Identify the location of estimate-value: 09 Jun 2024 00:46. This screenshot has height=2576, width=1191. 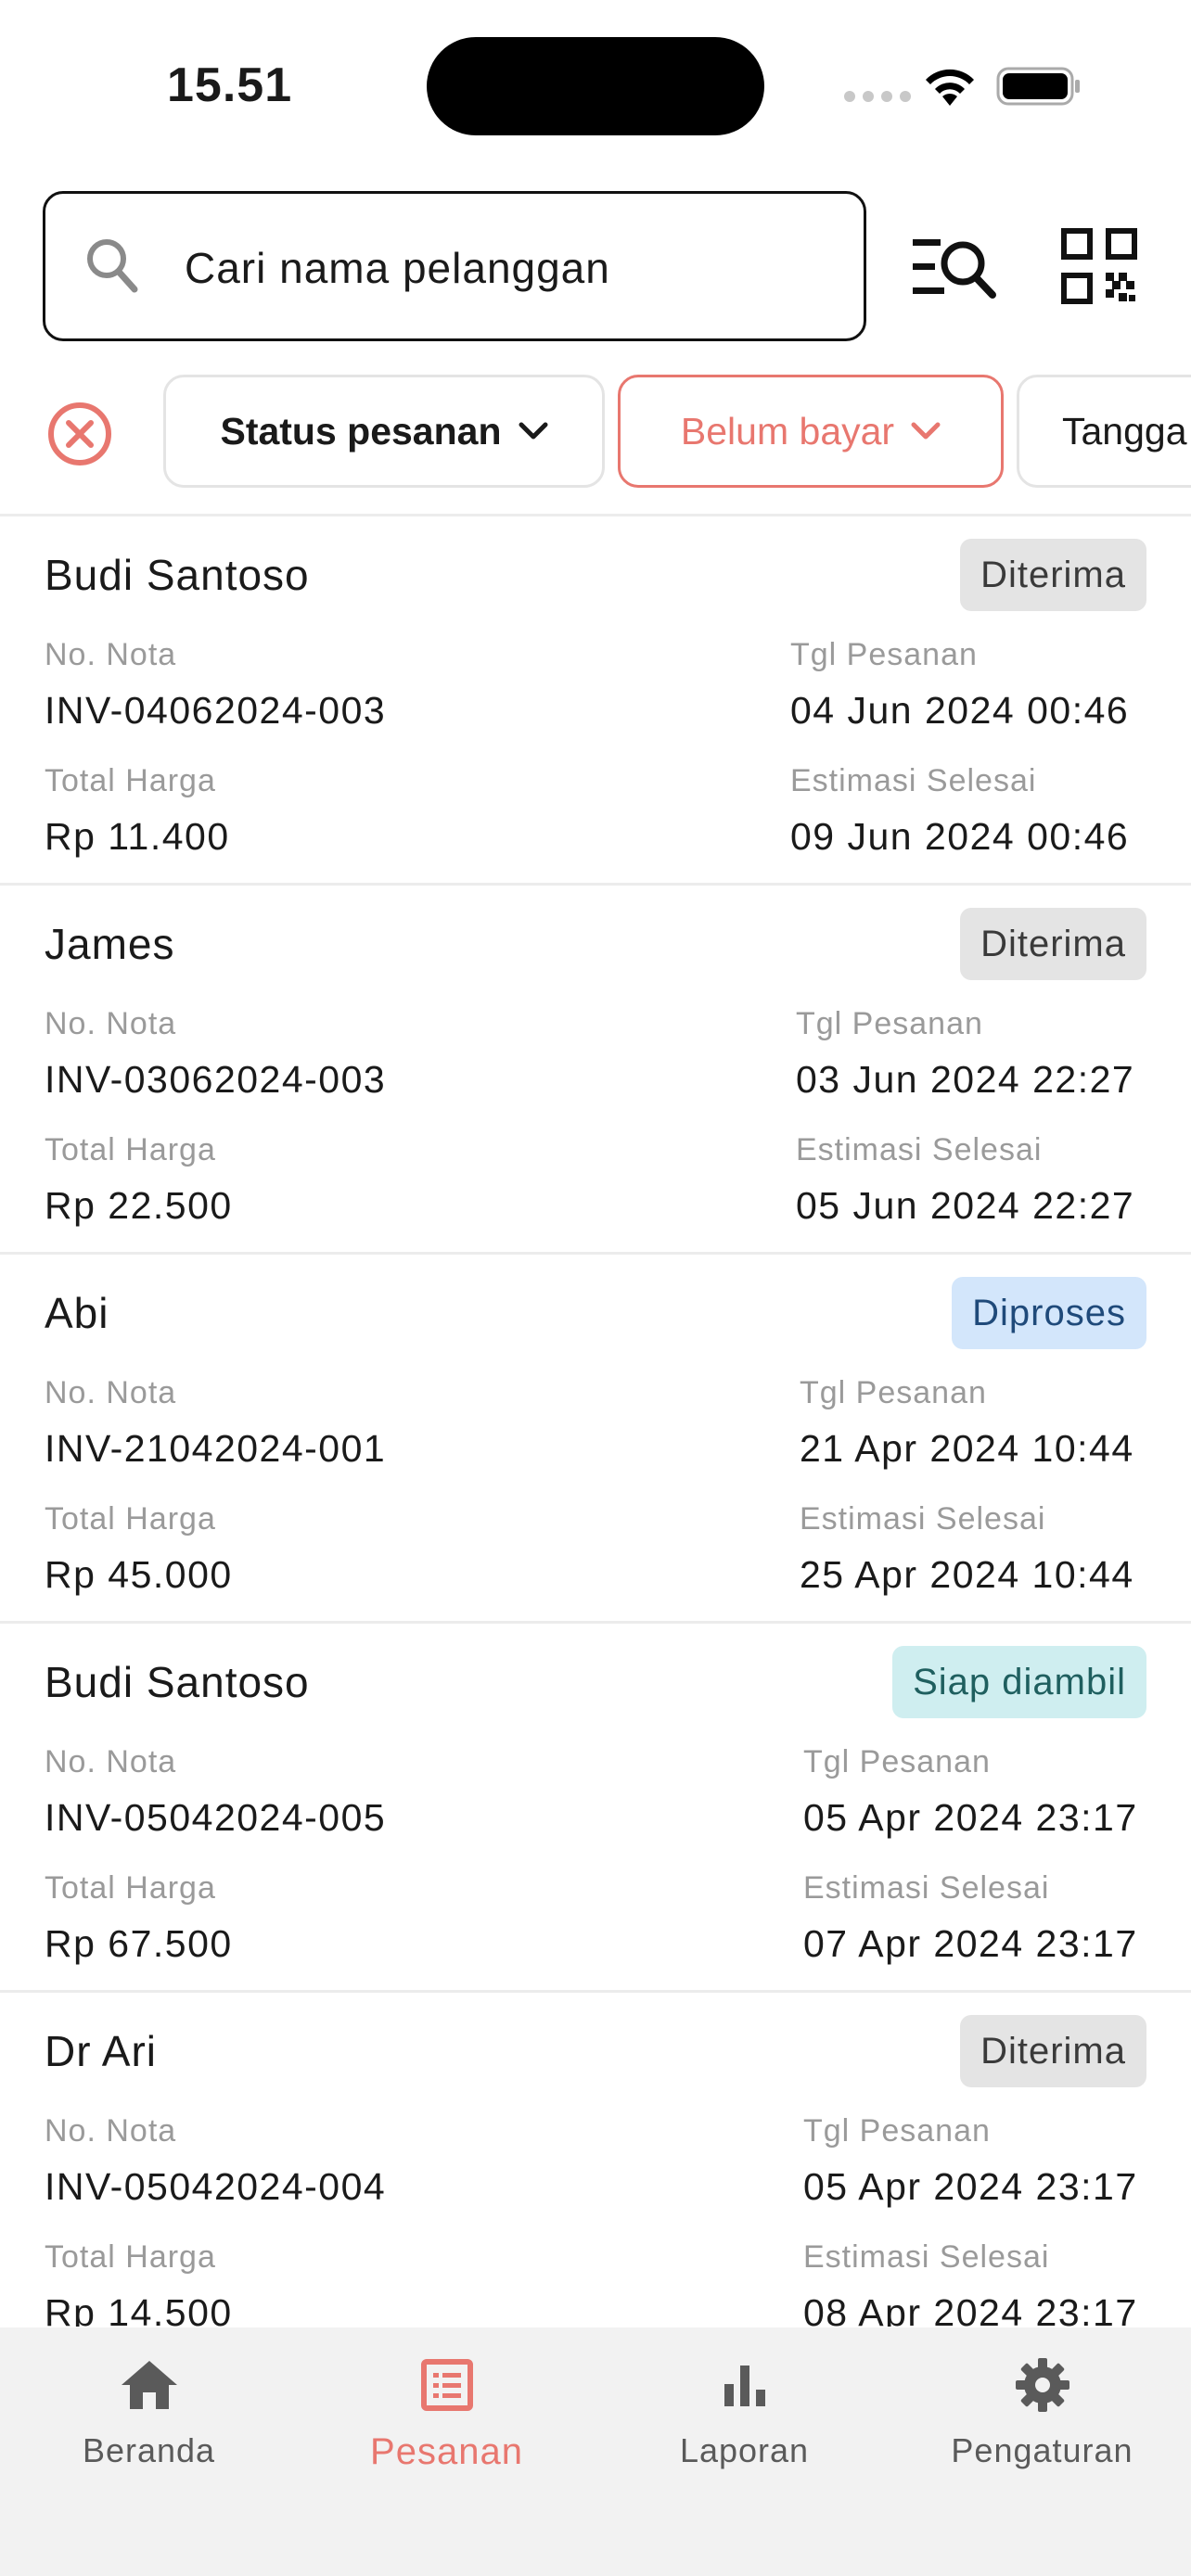
(960, 836).